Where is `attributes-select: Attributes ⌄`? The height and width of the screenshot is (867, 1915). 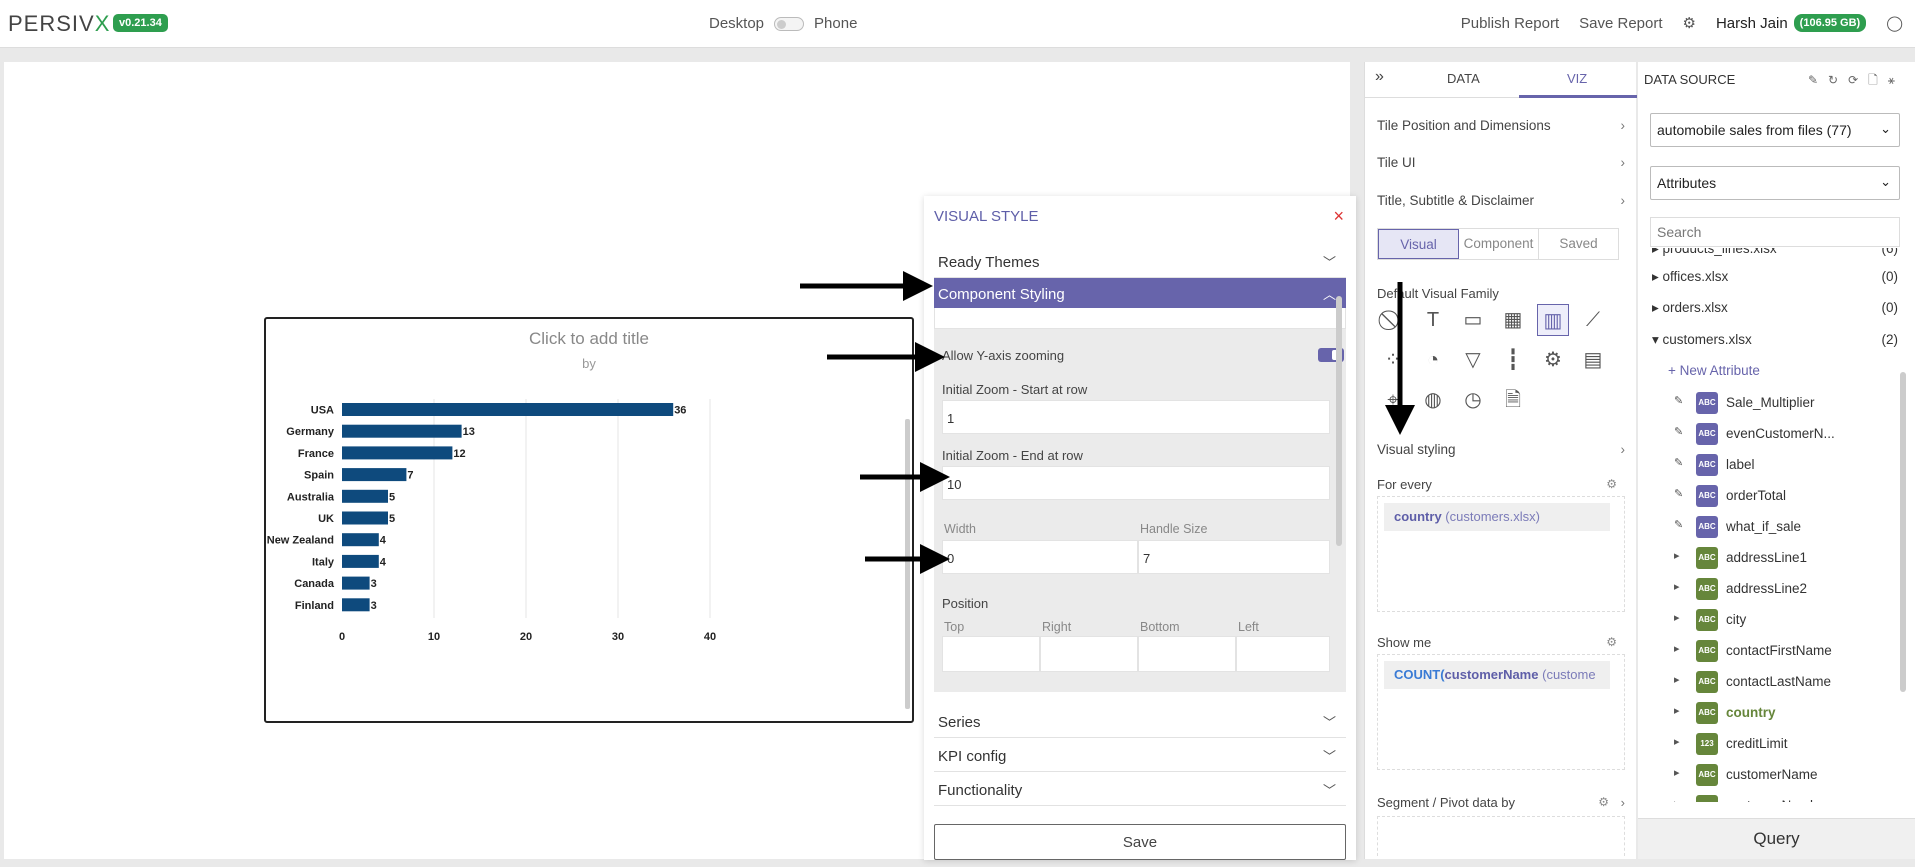 attributes-select: Attributes ⌄ is located at coordinates (1775, 183).